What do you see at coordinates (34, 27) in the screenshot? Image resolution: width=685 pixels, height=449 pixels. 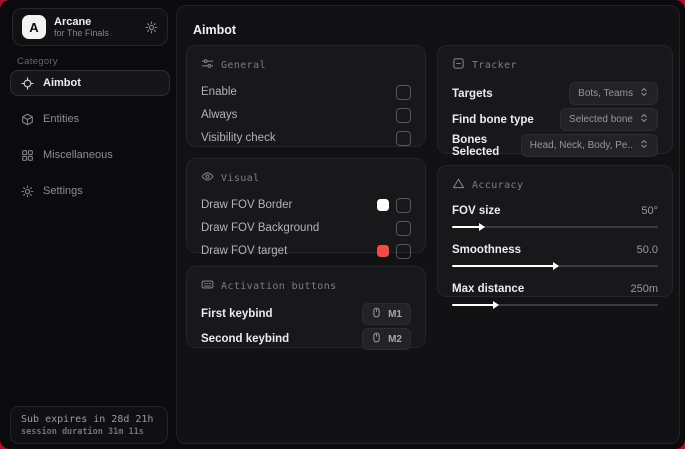 I see `brand-logo: A` at bounding box center [34, 27].